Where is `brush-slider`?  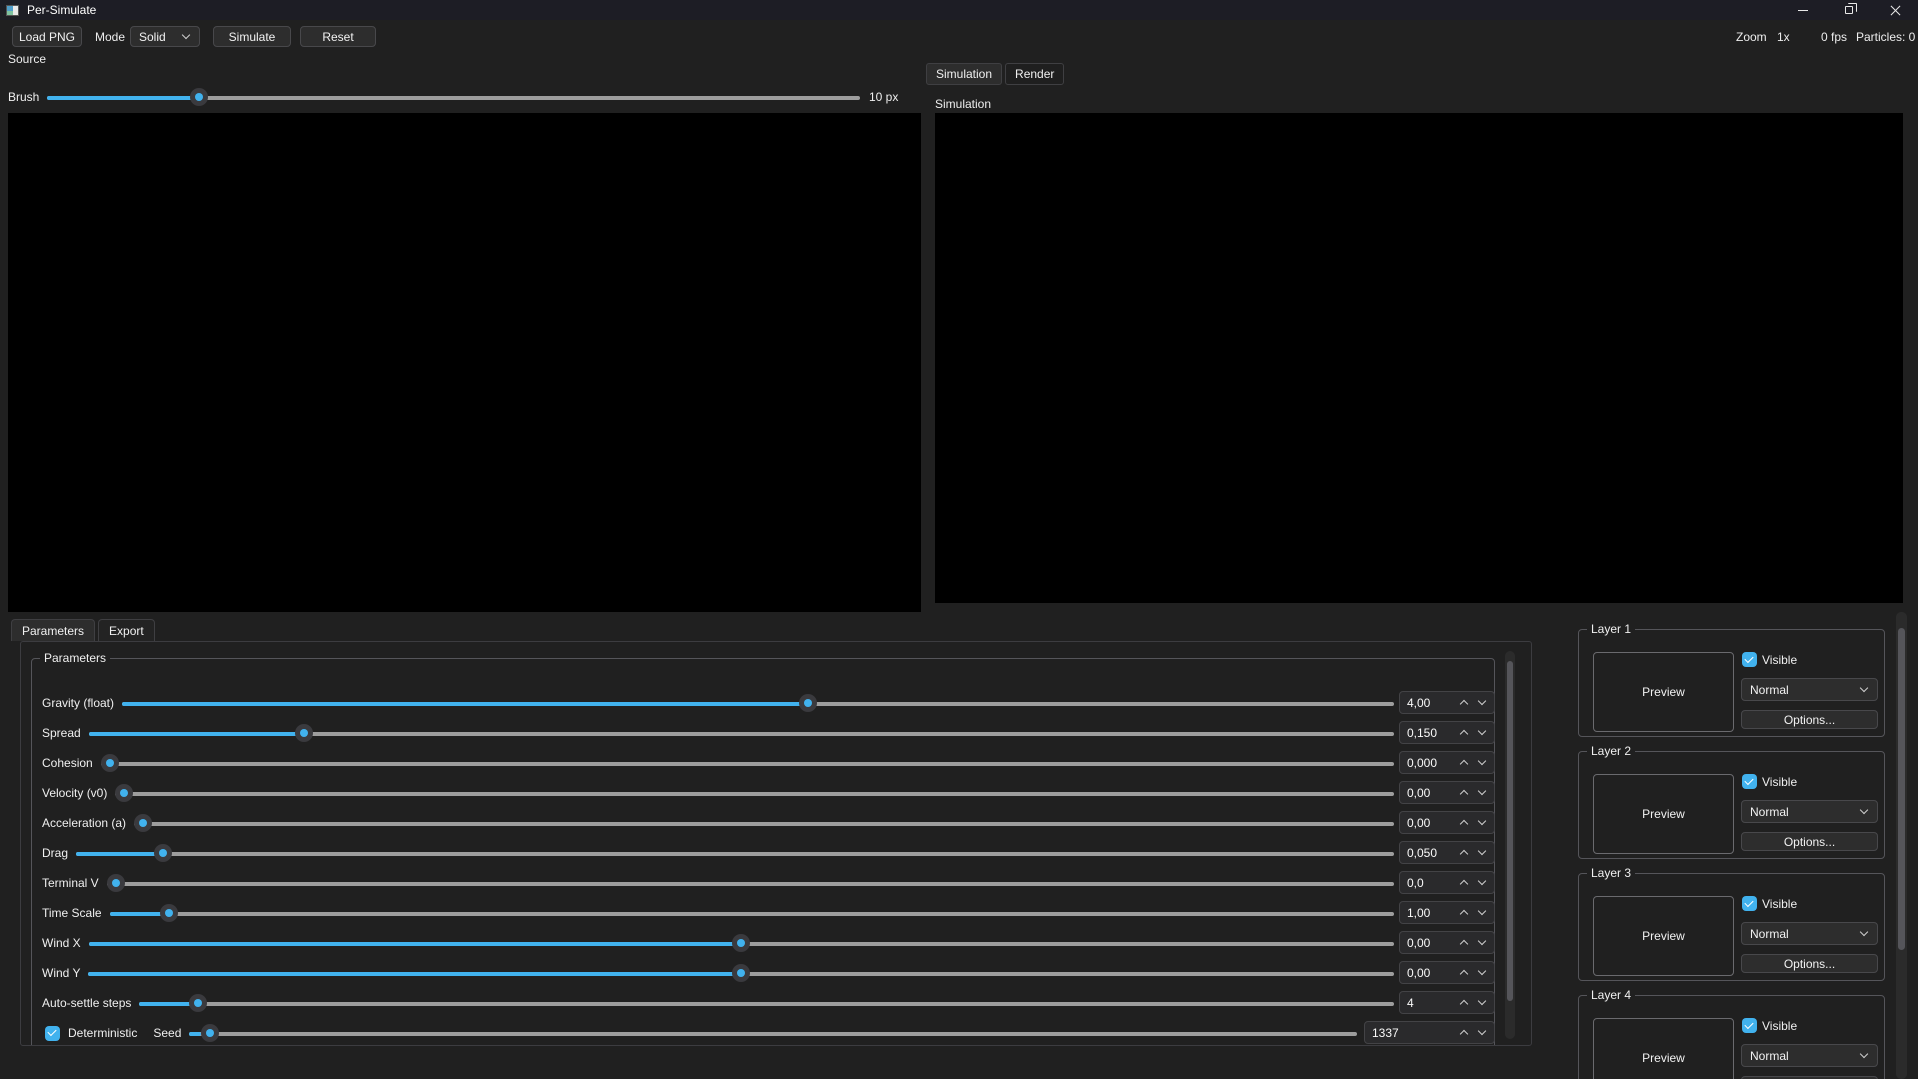 brush-slider is located at coordinates (453, 97).